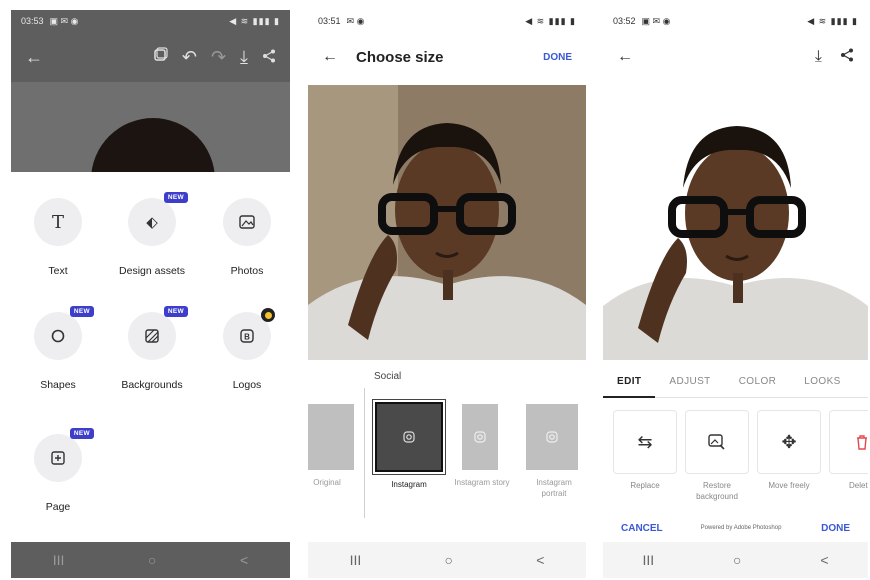 Image resolution: width=870 pixels, height=580 pixels. I want to click on photos-icon, so click(247, 222).